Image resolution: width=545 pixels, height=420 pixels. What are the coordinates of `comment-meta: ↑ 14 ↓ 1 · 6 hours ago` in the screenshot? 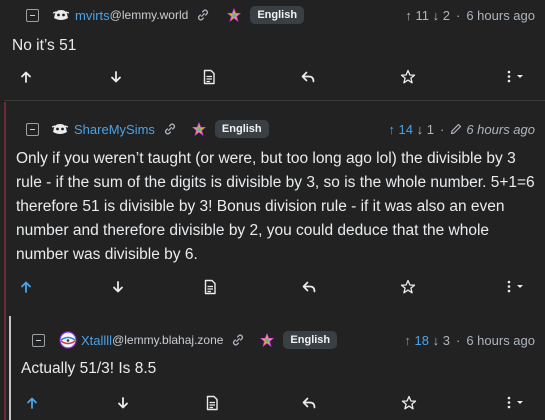 It's located at (461, 129).